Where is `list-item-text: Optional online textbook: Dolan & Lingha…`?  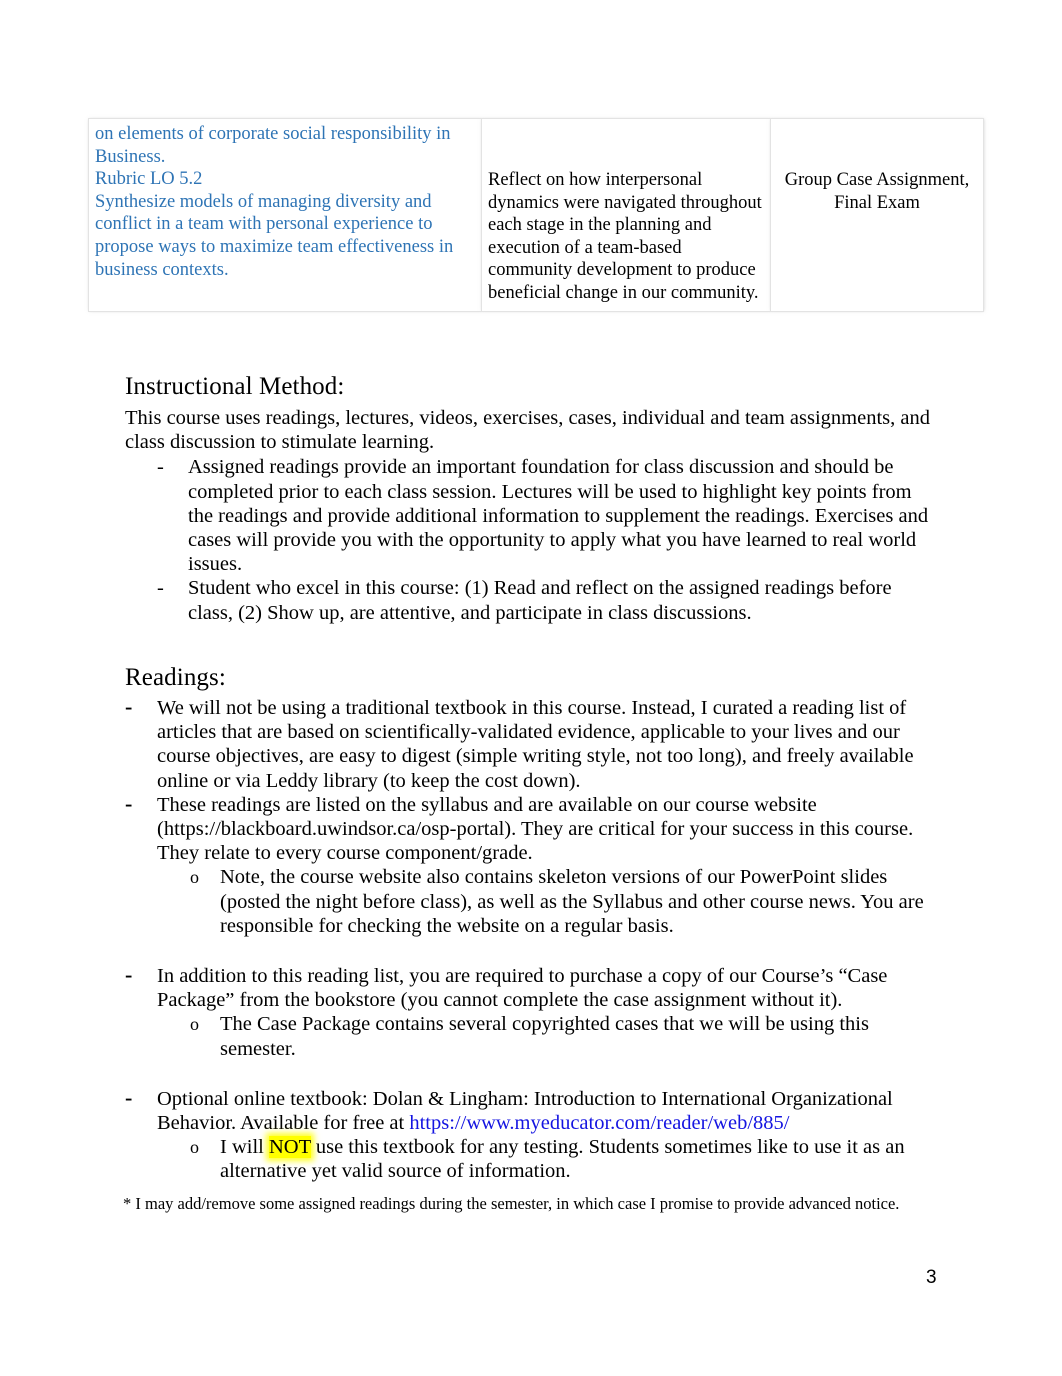 list-item-text: Optional online textbook: Dolan & Lingha… is located at coordinates (547, 1111).